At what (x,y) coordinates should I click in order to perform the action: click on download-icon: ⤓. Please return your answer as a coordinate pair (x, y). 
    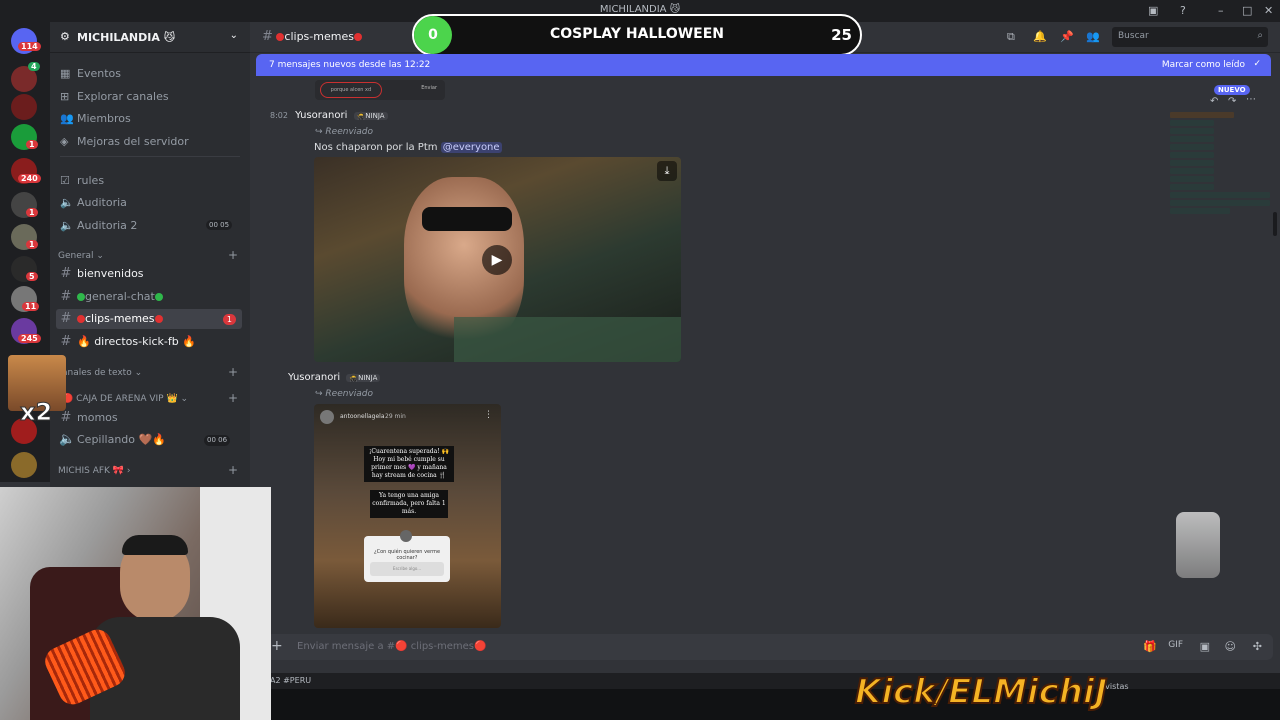
    Looking at the image, I should click on (667, 171).